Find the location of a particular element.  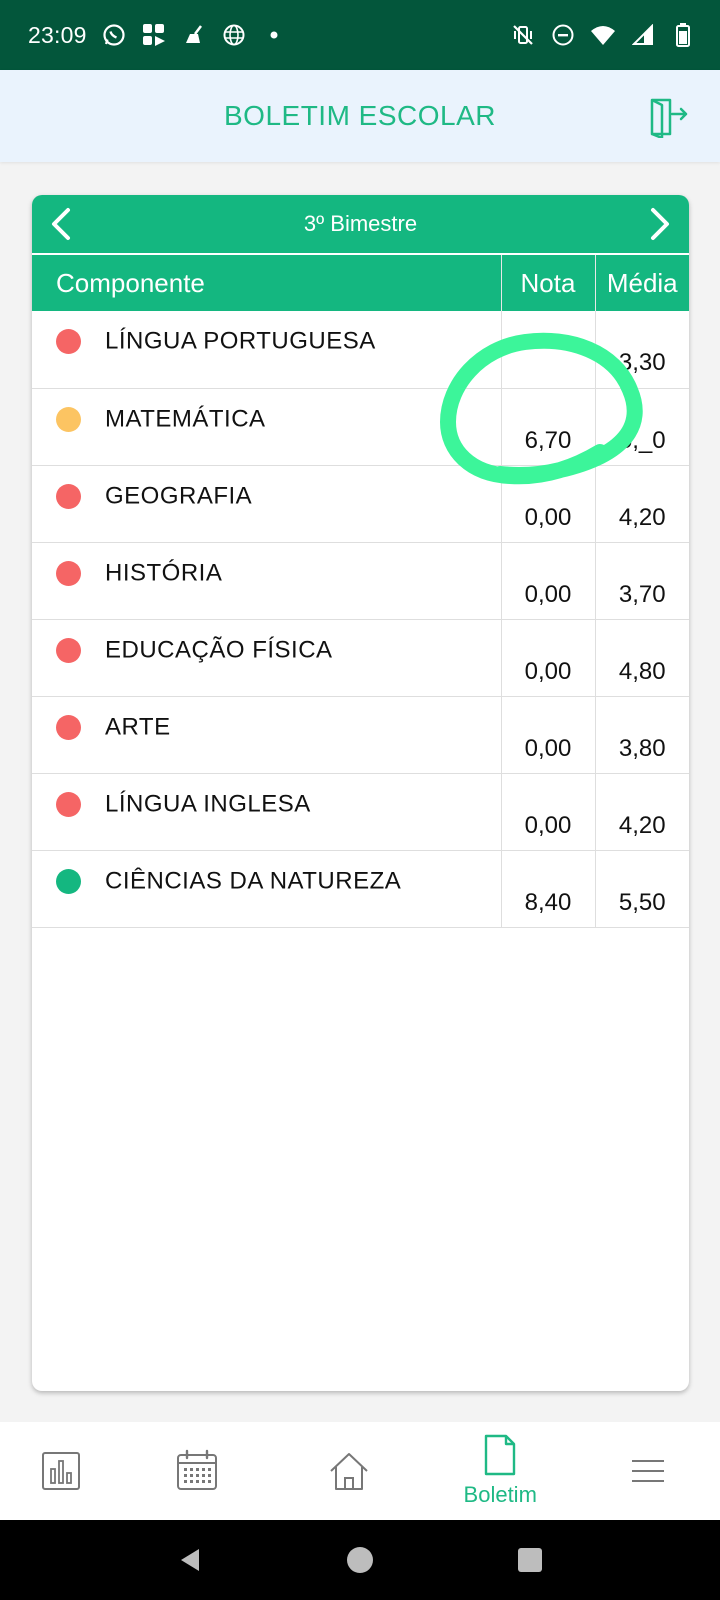

system-navigation-bar is located at coordinates (360, 1560).